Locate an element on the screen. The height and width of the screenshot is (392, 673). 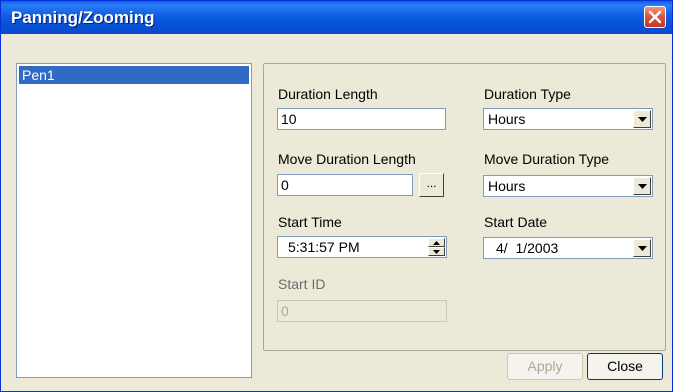
move-duration-type-label: Move Duration Type is located at coordinates (547, 159).